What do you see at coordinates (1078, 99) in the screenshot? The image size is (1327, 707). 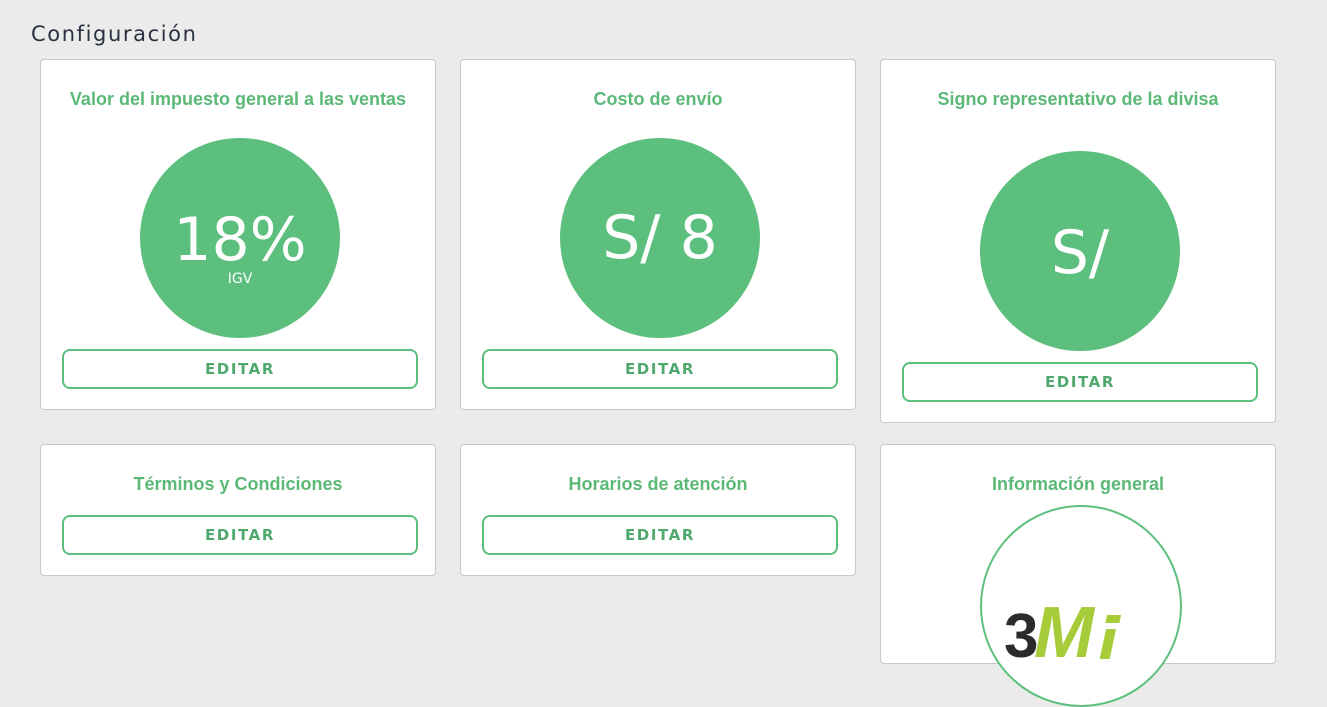 I see `currency-card-title: Signo representativo de la divisa` at bounding box center [1078, 99].